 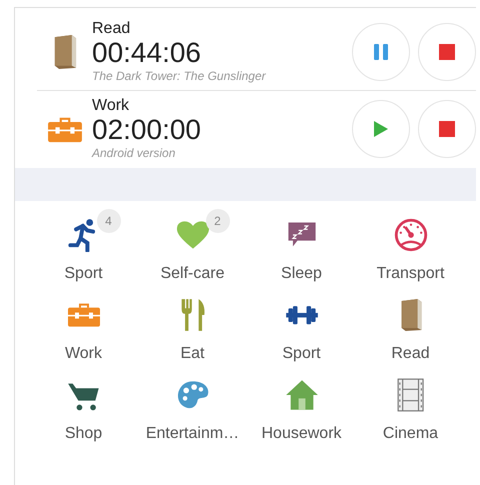 What do you see at coordinates (108, 221) in the screenshot?
I see `count-badge: 4` at bounding box center [108, 221].